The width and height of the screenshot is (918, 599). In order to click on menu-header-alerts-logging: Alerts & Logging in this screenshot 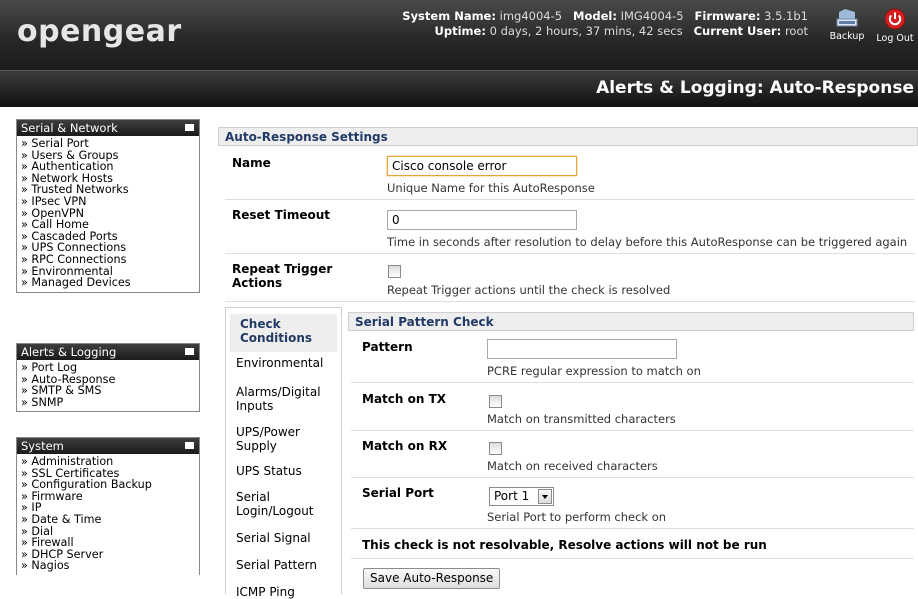, I will do `click(108, 352)`.